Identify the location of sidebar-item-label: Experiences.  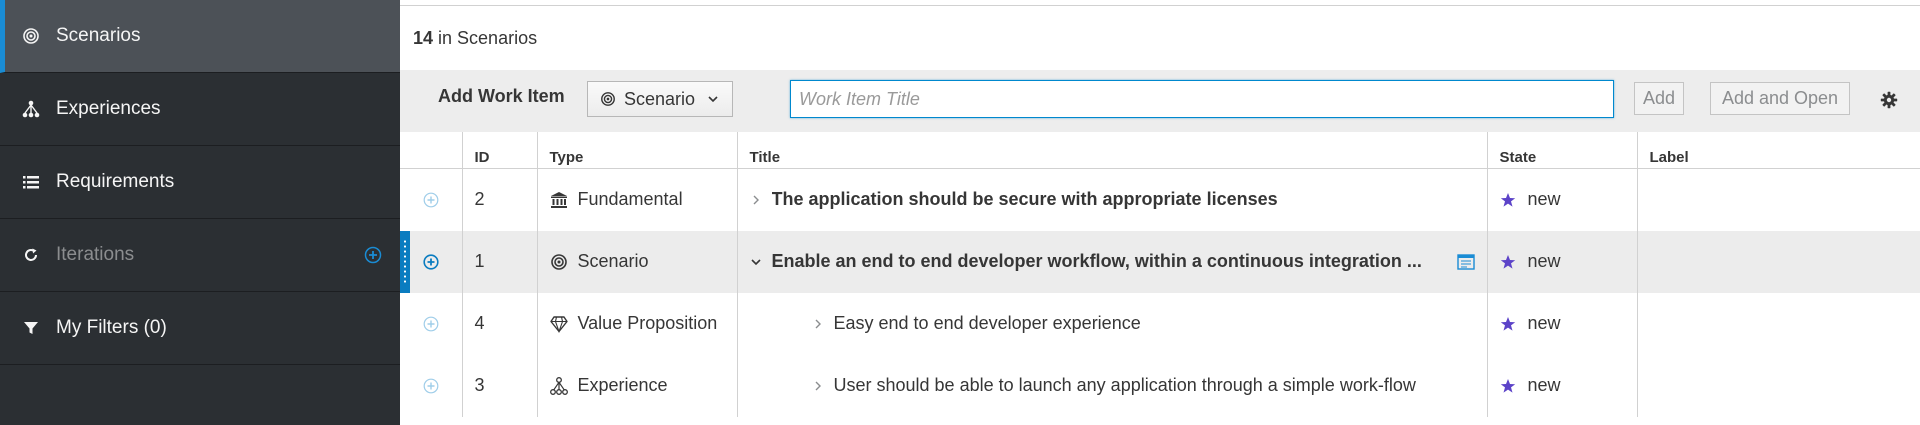
(108, 108).